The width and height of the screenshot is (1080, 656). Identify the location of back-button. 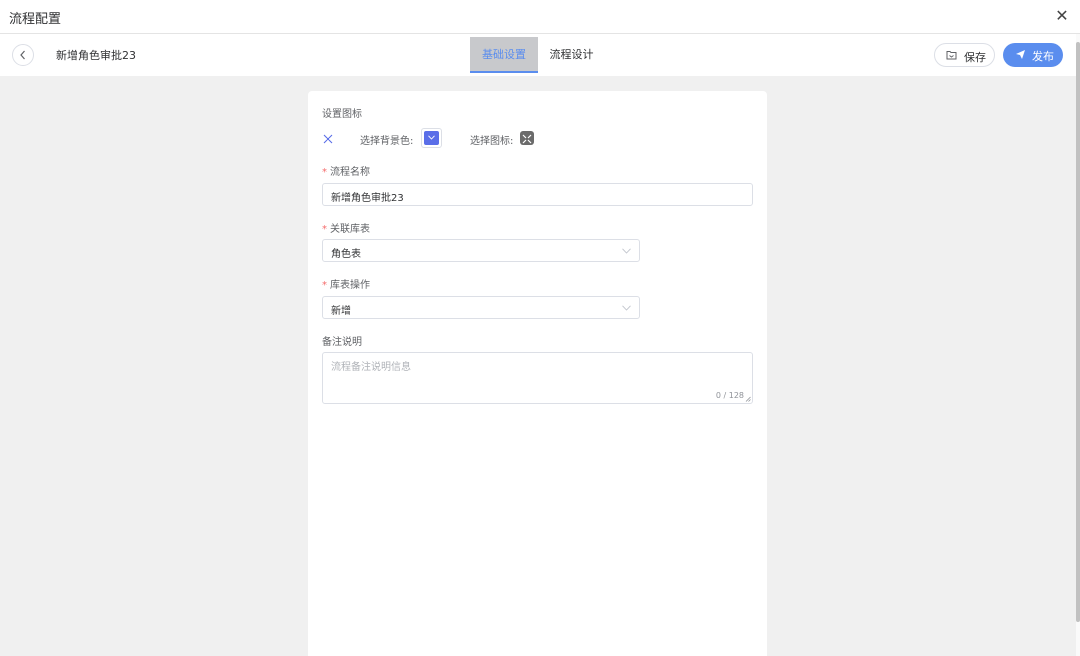
(23, 55).